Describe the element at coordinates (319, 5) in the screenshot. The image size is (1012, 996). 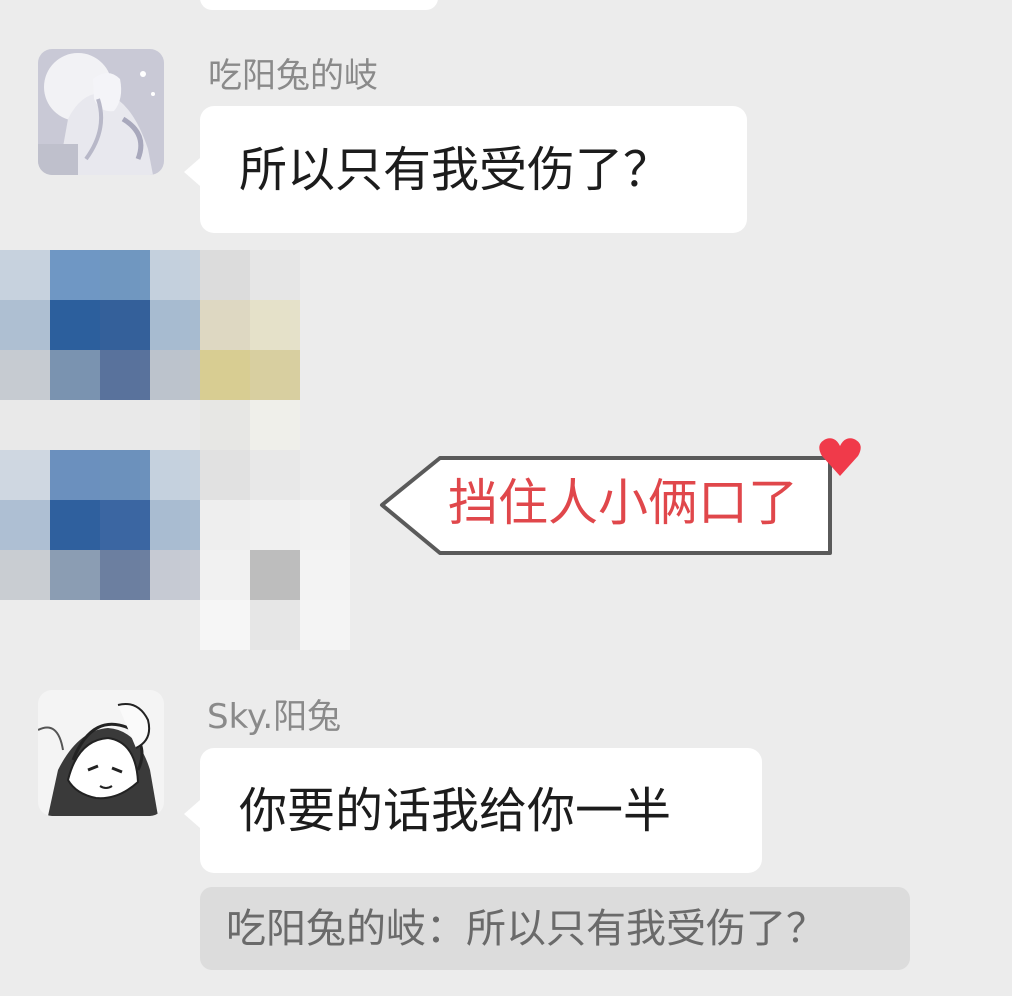
I see `previous-message-bubble` at that location.